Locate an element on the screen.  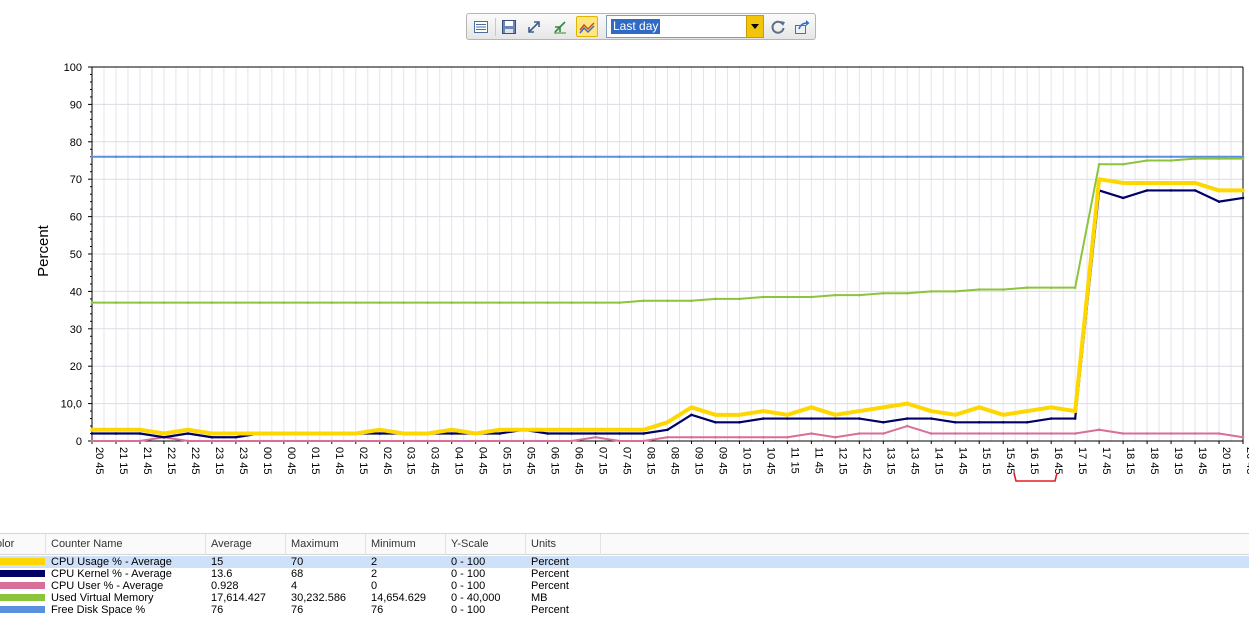
zoom-in-button is located at coordinates (534, 26).